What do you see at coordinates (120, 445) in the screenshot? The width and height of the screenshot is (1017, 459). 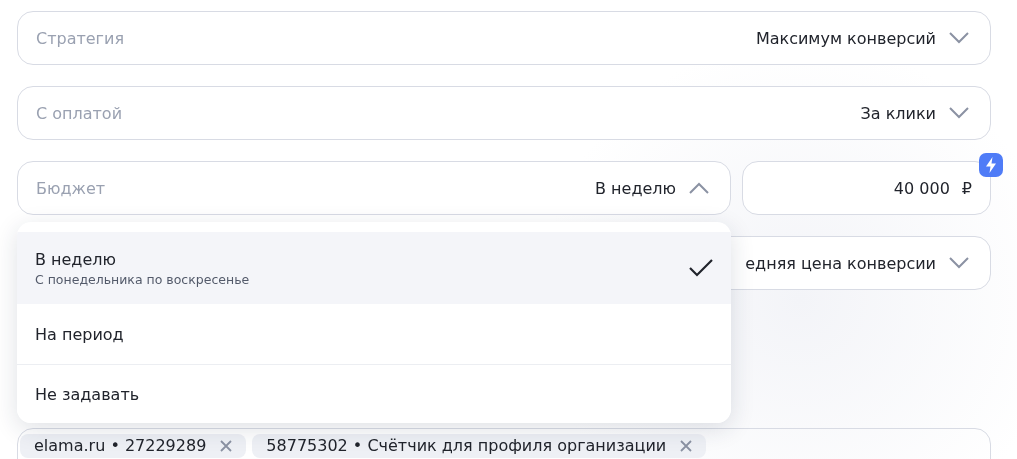 I see `tag-label: elama.ru • 27229289` at bounding box center [120, 445].